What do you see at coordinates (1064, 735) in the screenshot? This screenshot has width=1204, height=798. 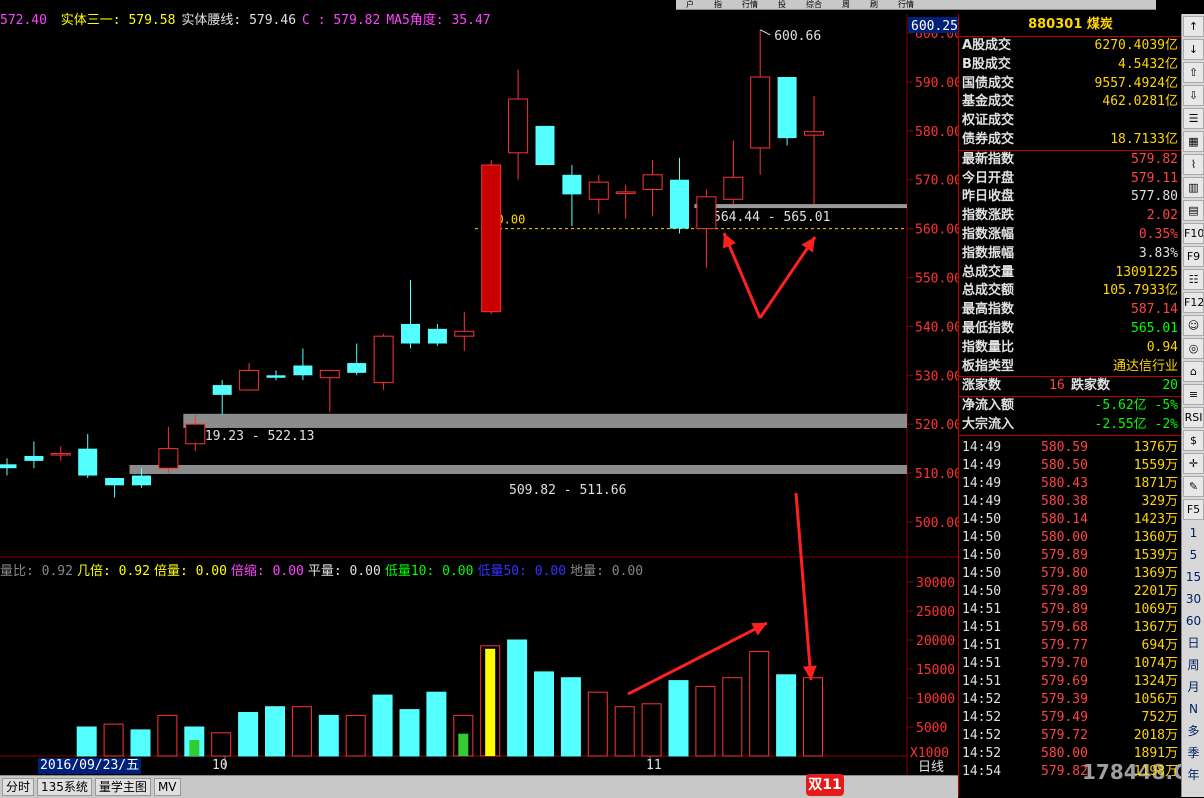 I see `tick-price: 579.72` at bounding box center [1064, 735].